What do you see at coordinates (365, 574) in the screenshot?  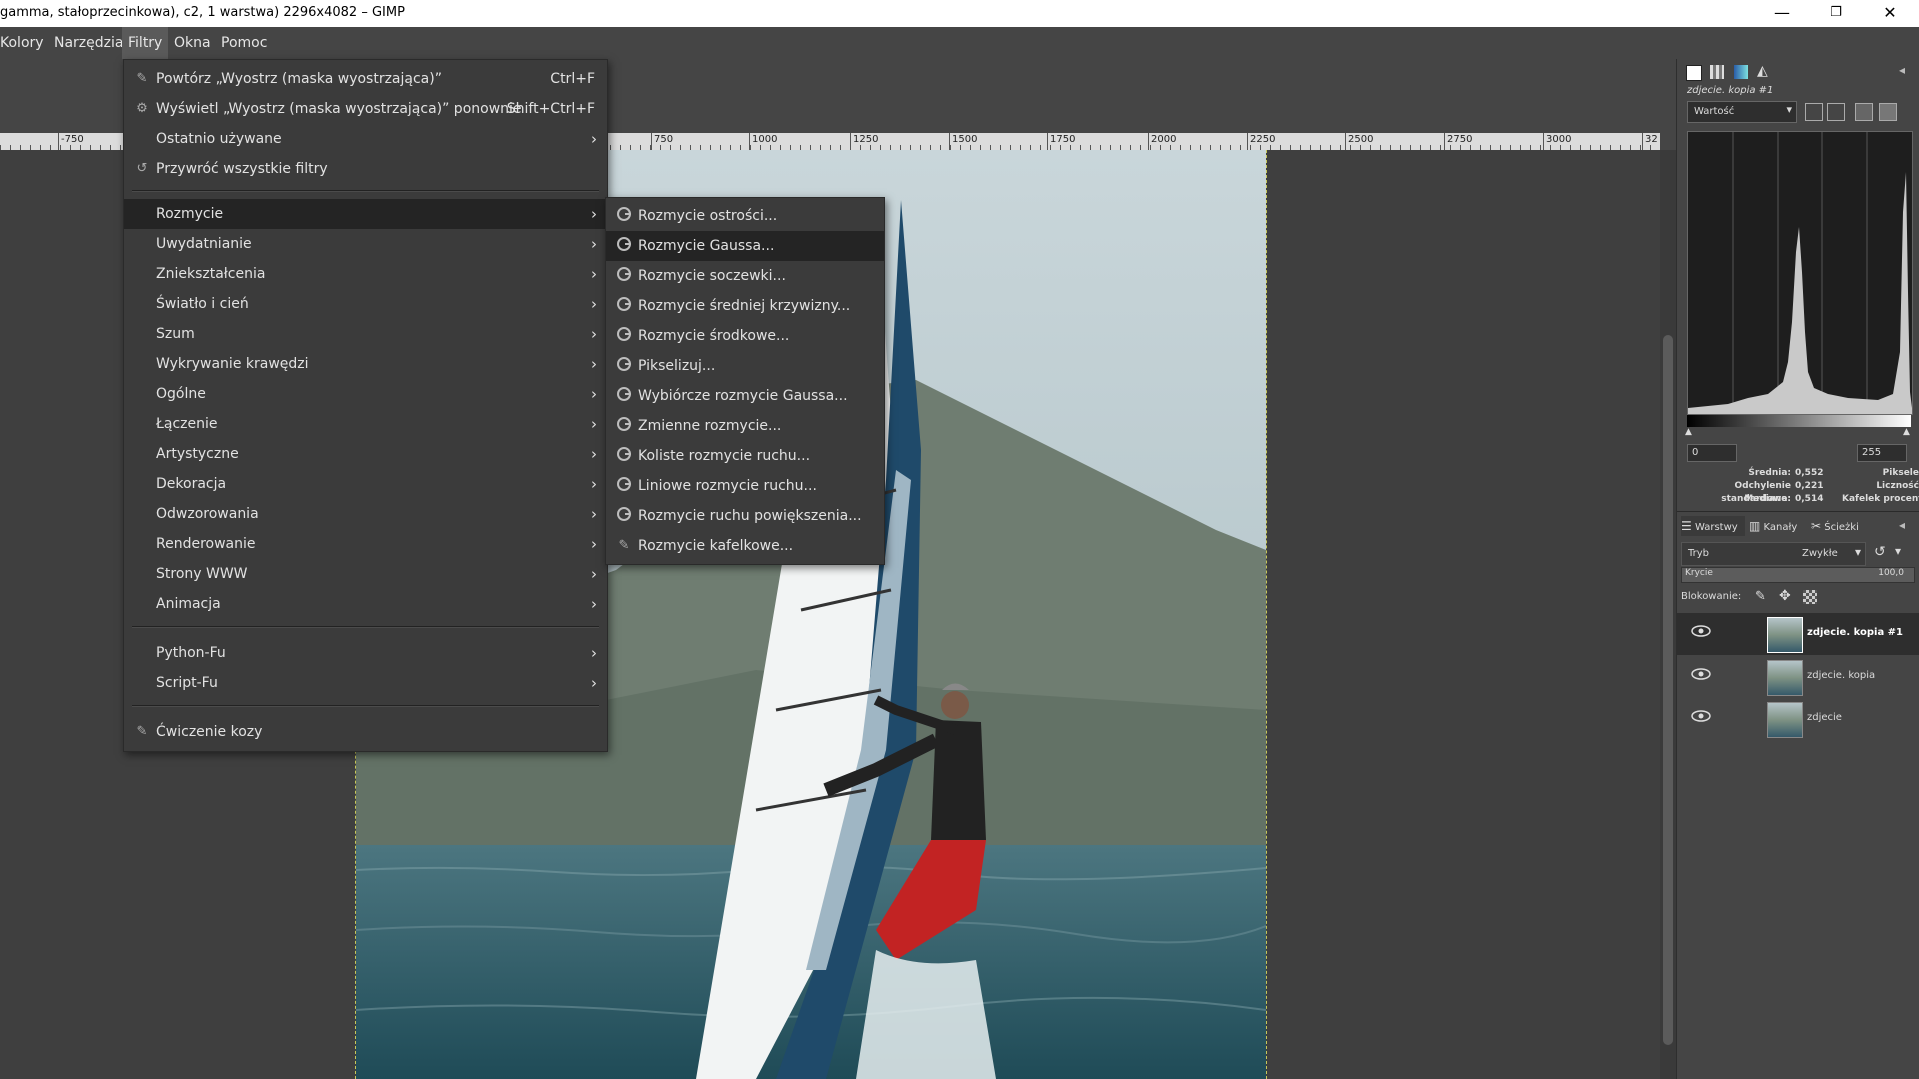 I see `menu-item-web: Strony WWW ›` at bounding box center [365, 574].